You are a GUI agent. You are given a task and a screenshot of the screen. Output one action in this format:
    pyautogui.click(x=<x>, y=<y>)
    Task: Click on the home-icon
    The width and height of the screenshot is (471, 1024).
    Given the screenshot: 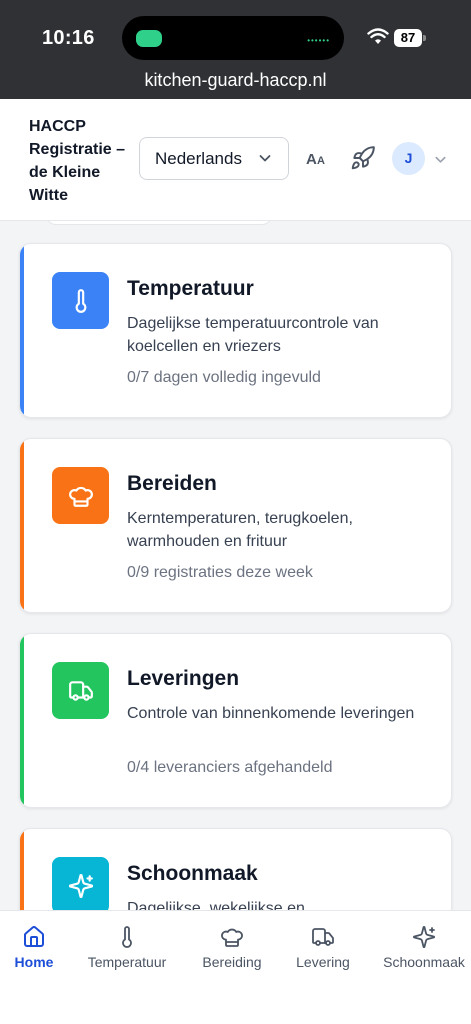 What is the action you would take?
    pyautogui.click(x=34, y=936)
    